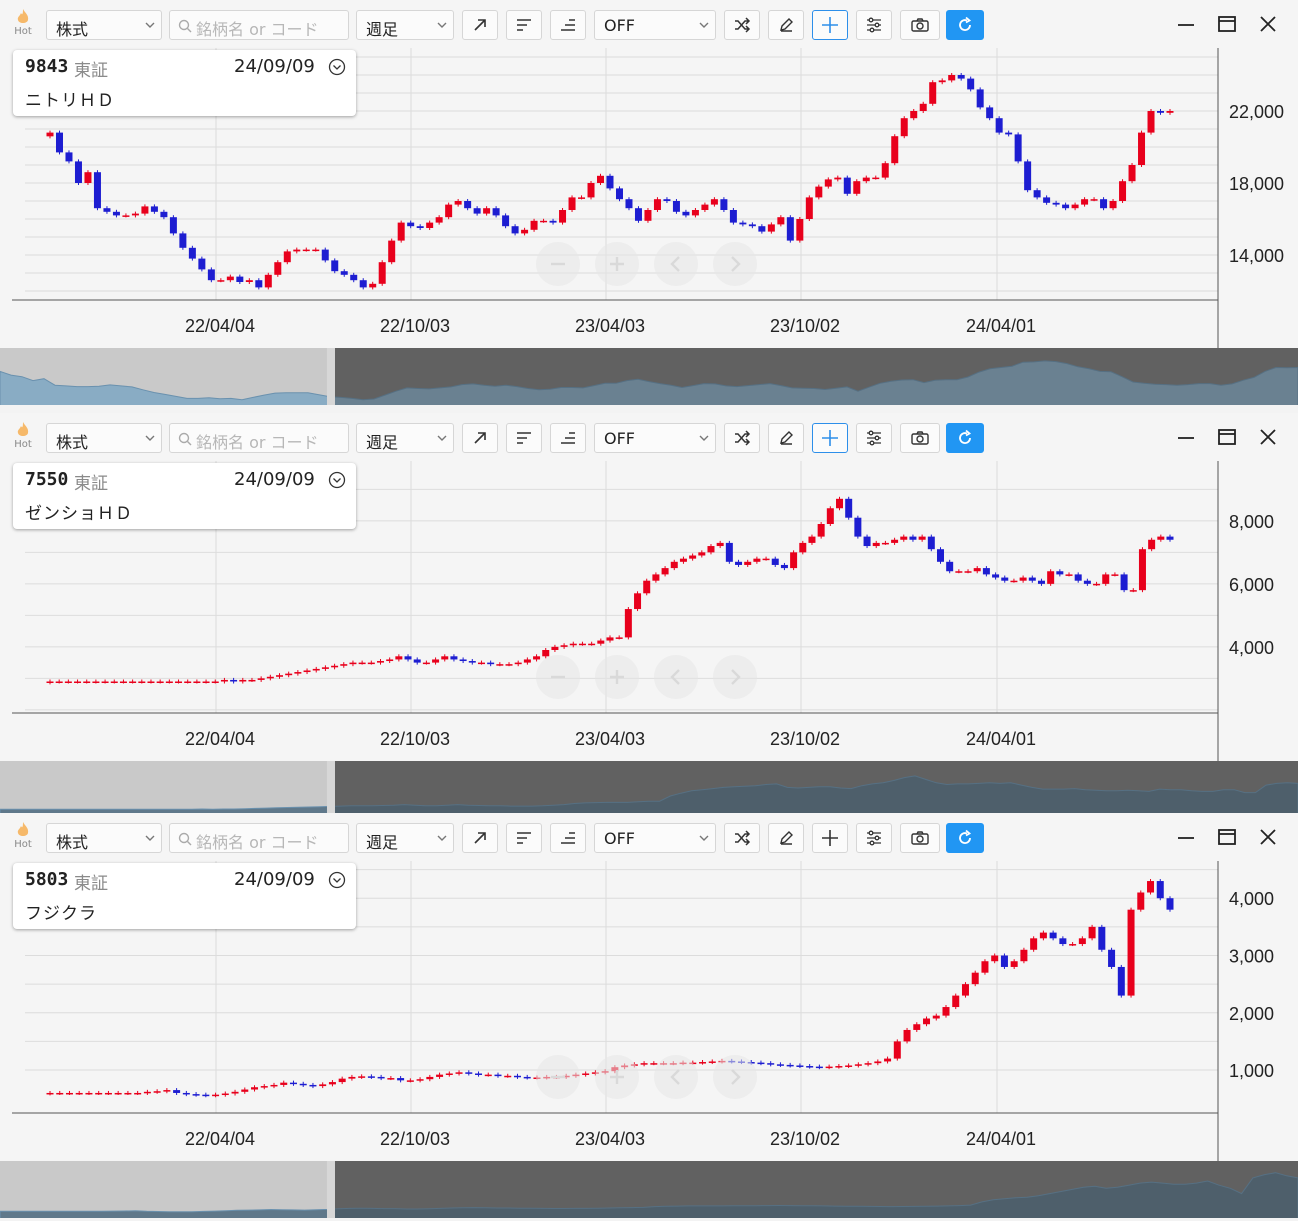 This screenshot has width=1298, height=1221. What do you see at coordinates (91, 484) in the screenshot?
I see `exchange-label: 東証` at bounding box center [91, 484].